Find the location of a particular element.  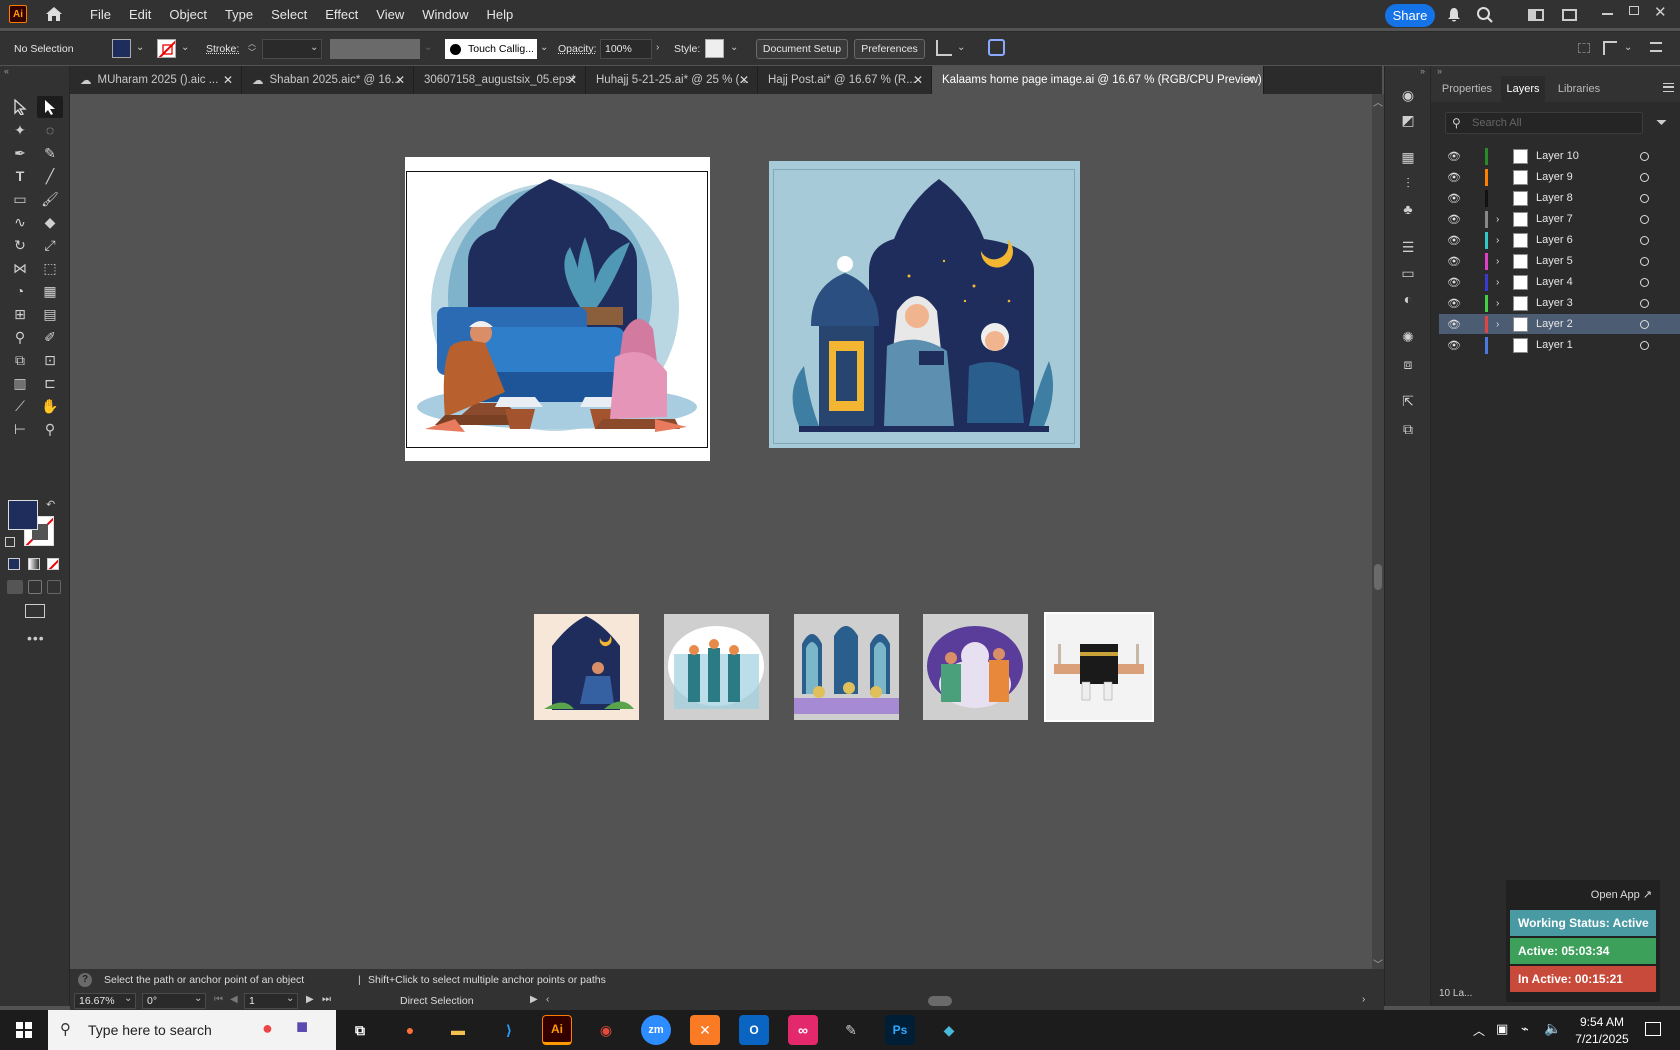

stroke-color-swatch is located at coordinates (166, 48).